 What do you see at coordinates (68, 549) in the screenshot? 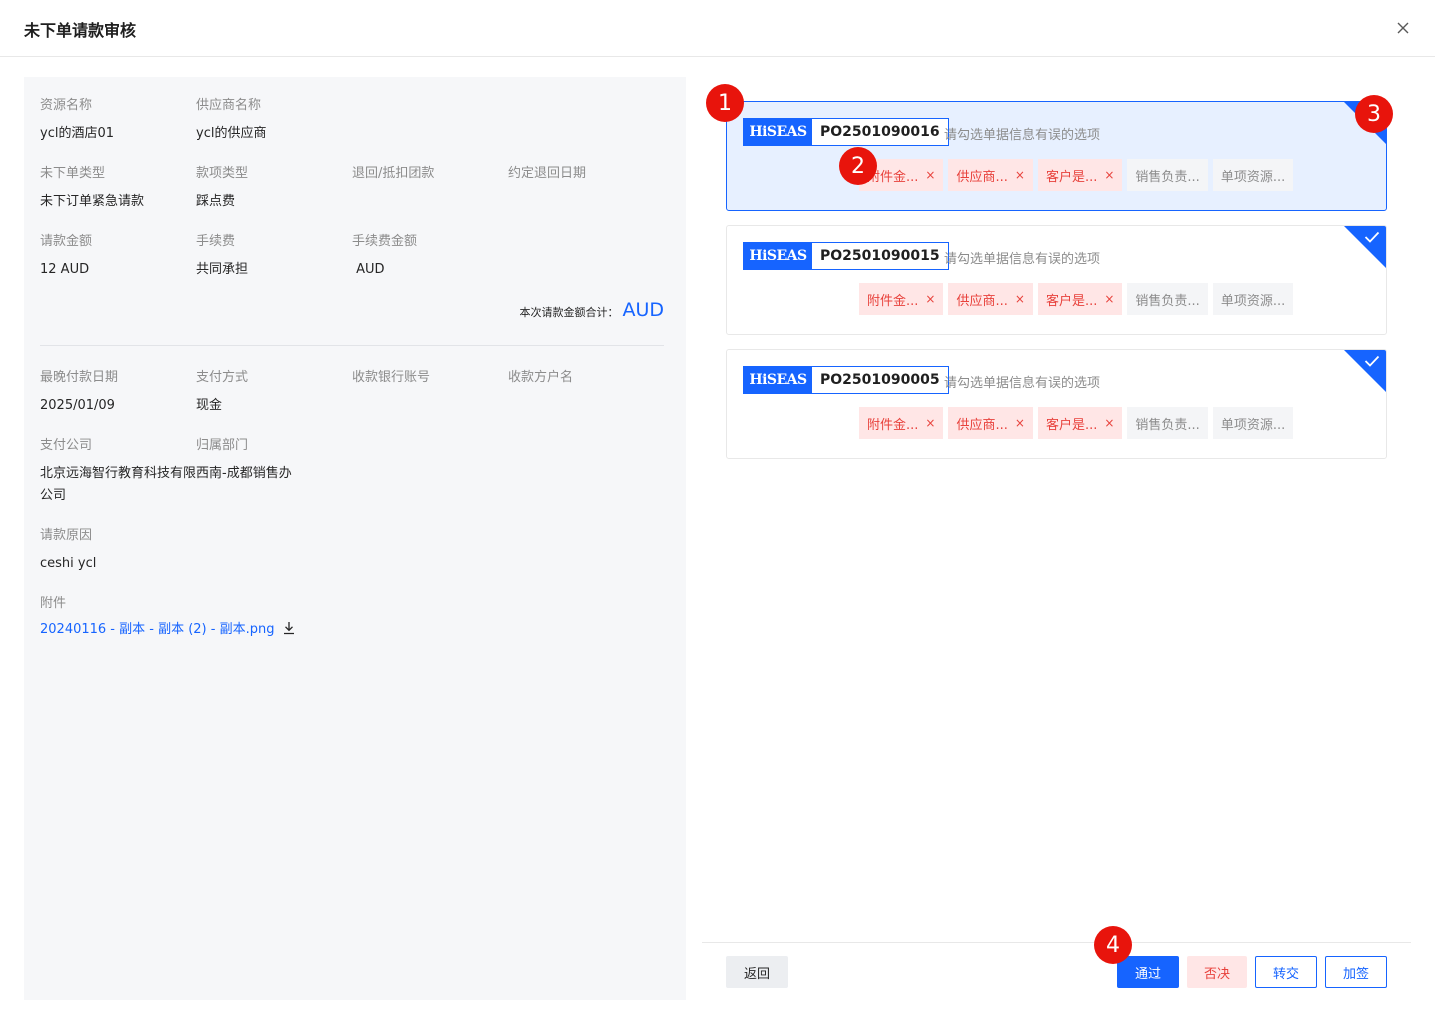
I see `field-reason: 请款原因 ceshi ycl` at bounding box center [68, 549].